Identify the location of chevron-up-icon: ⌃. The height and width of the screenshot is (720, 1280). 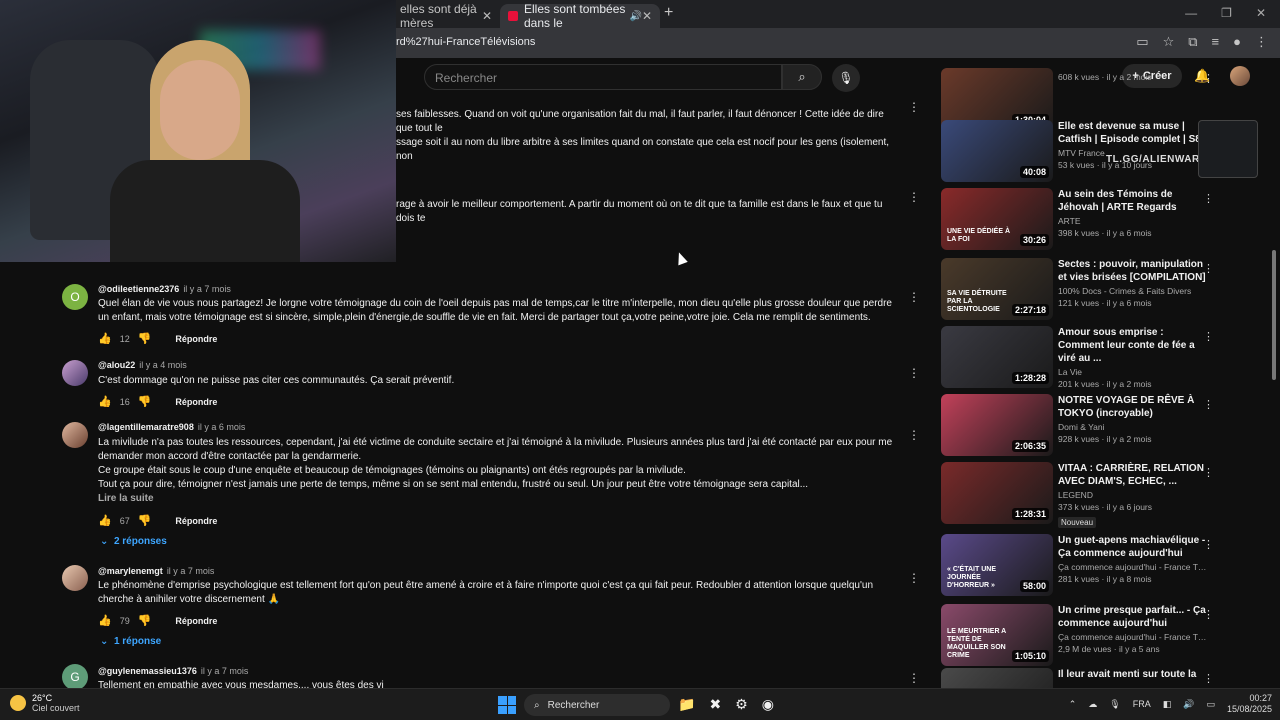
(1073, 704).